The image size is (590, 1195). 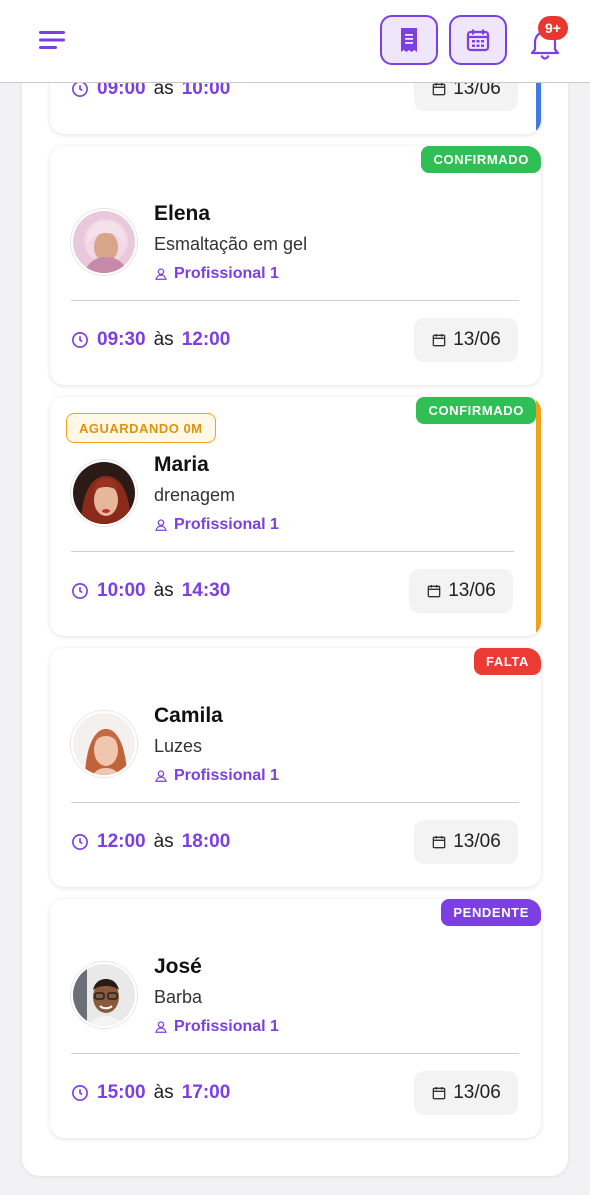 I want to click on end-time: 17:00, so click(x=206, y=1092).